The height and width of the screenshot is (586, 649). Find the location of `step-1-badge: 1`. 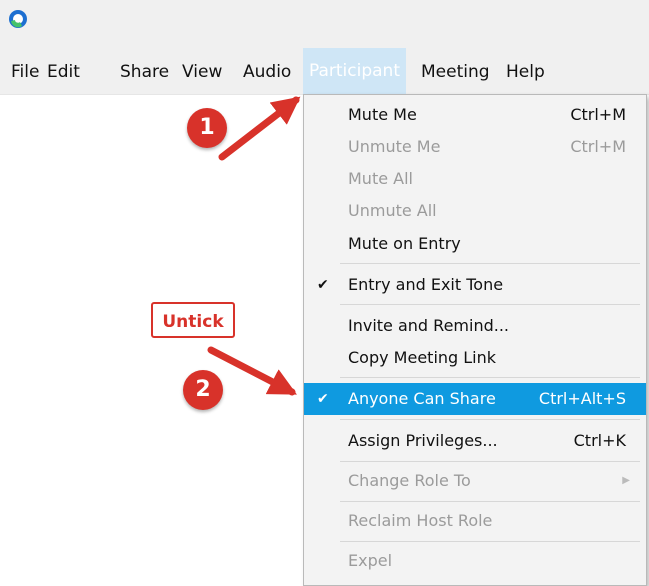

step-1-badge: 1 is located at coordinates (207, 128).